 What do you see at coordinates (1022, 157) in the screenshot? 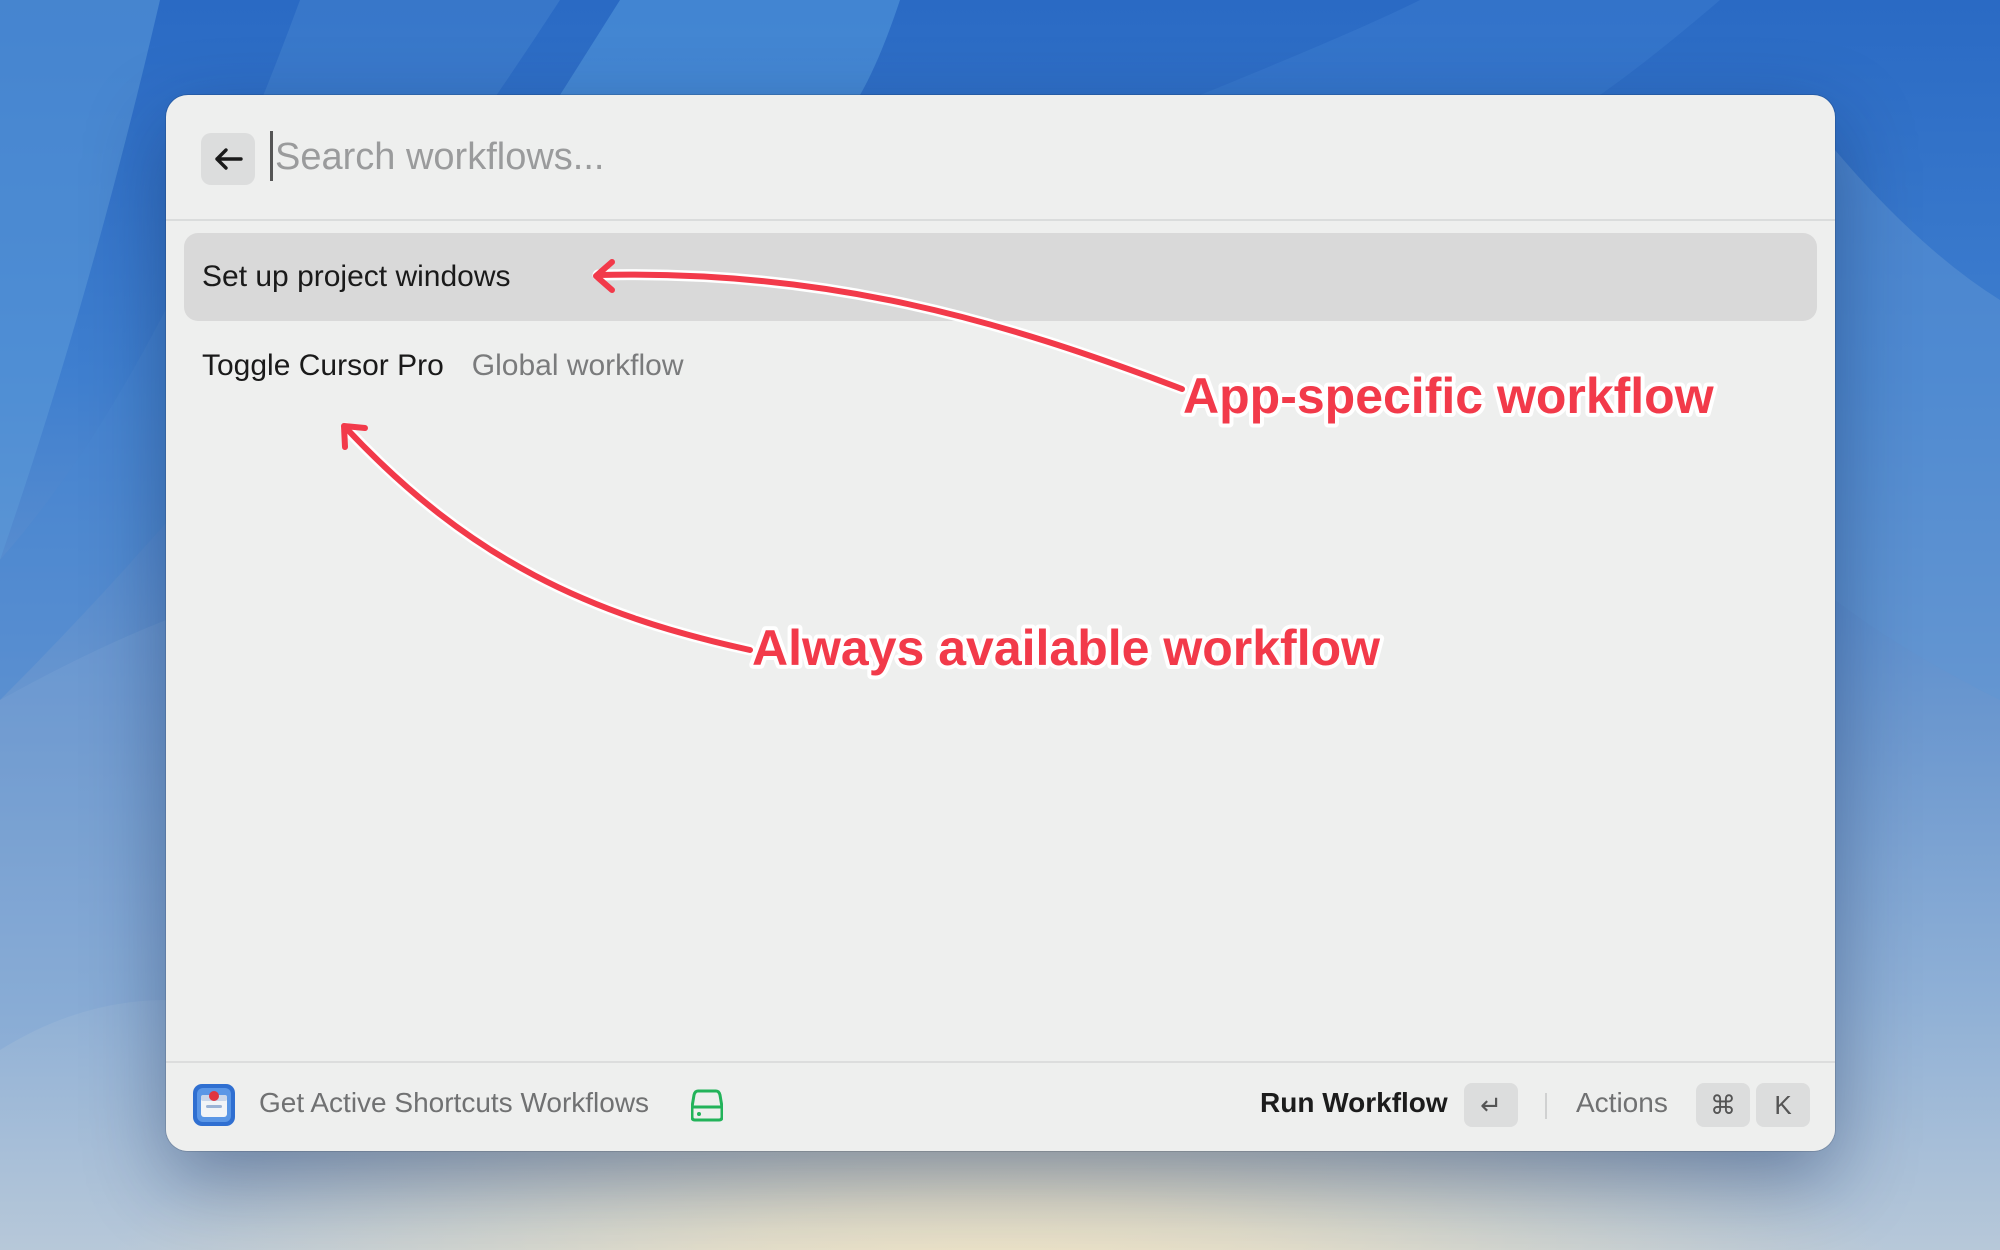
I see `search-input` at bounding box center [1022, 157].